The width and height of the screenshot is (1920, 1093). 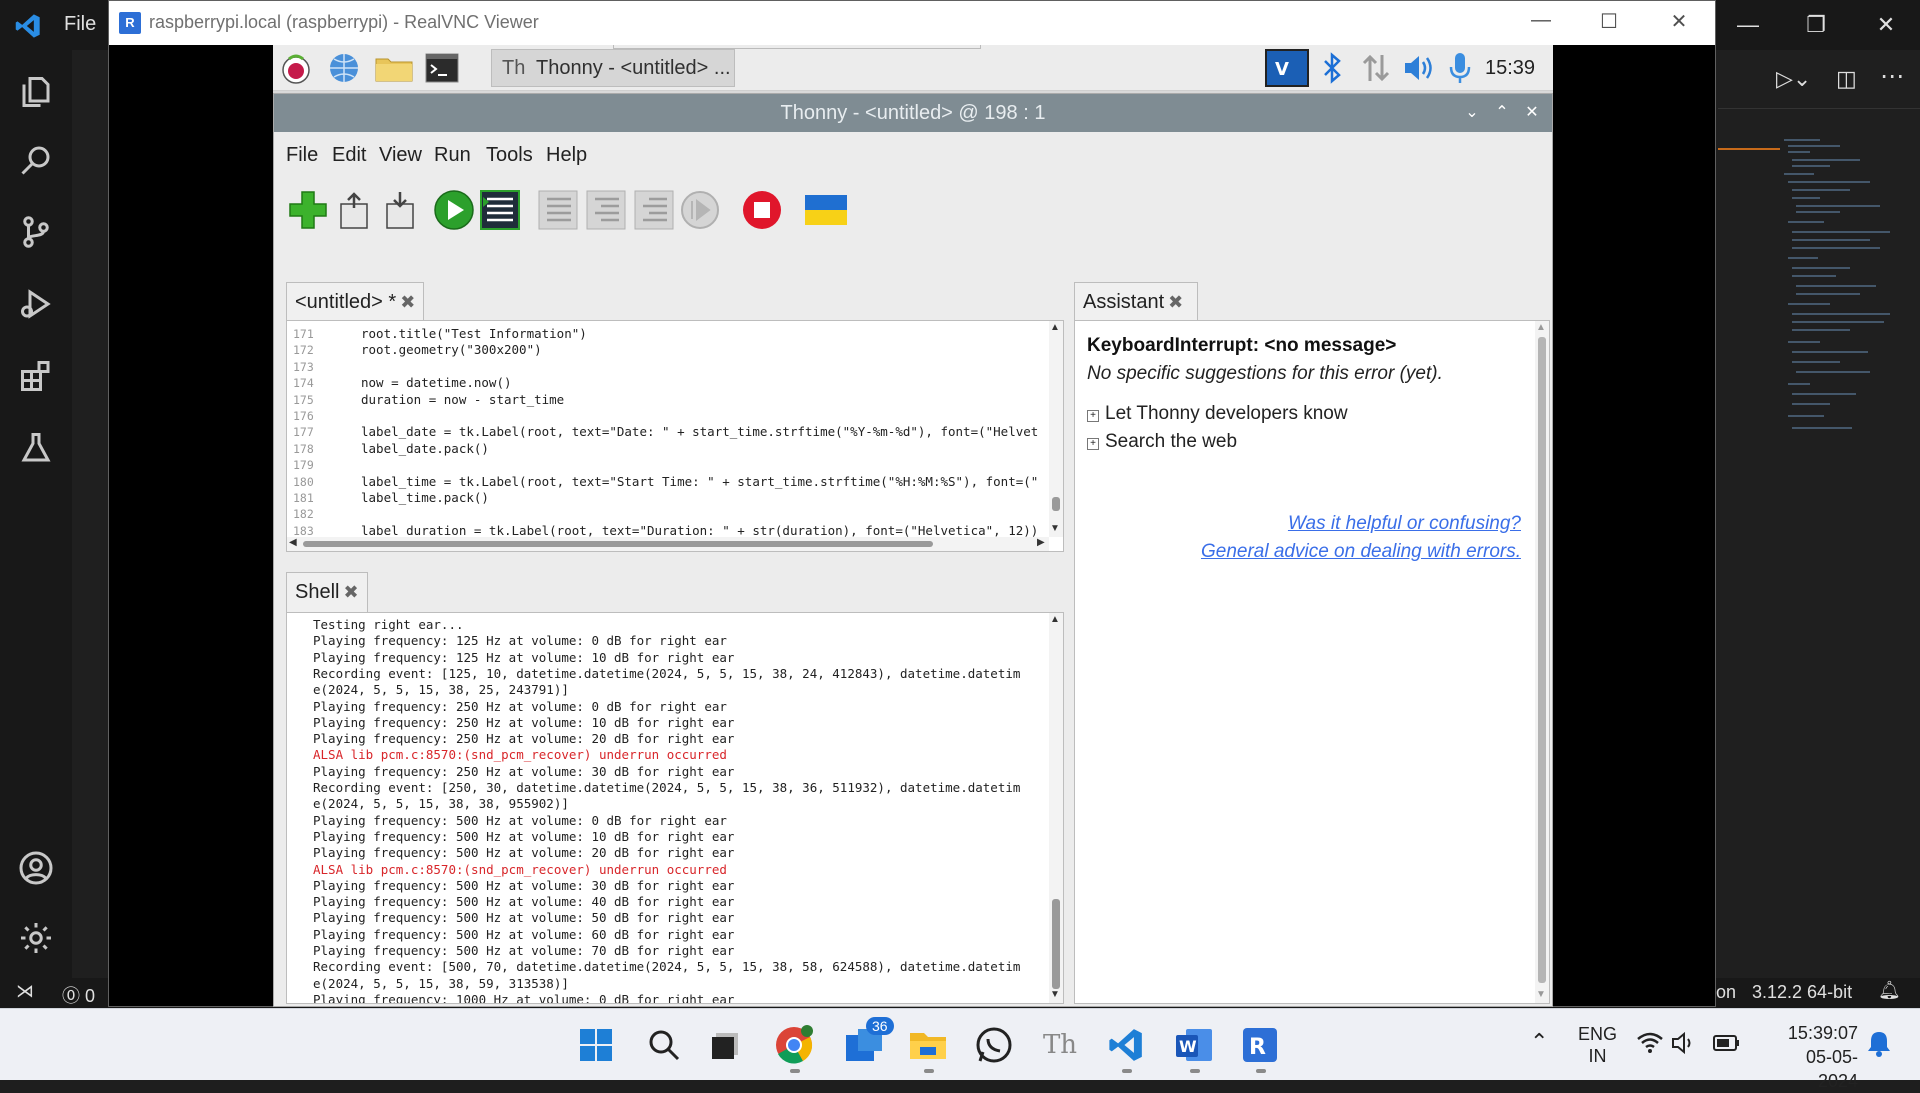 What do you see at coordinates (1813, 1057) in the screenshot?
I see `system-clock: 15:39:07 05-05-2024` at bounding box center [1813, 1057].